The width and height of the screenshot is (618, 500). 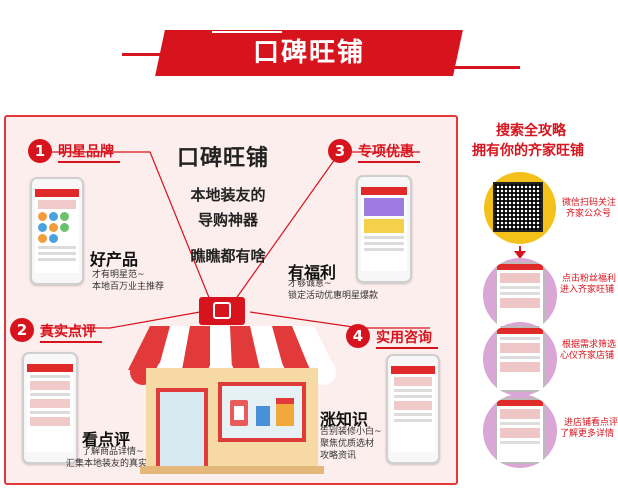 I want to click on storefront-base, so click(x=232, y=470).